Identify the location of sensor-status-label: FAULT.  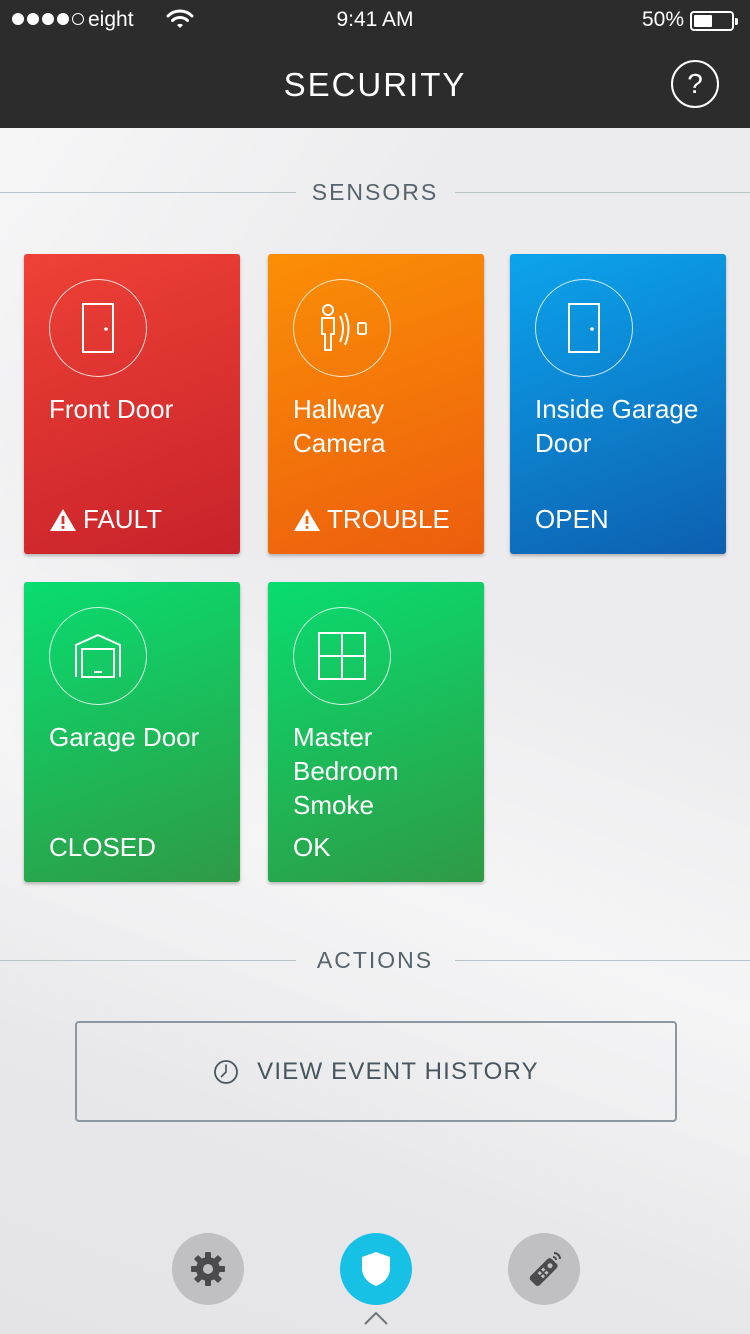
(122, 519).